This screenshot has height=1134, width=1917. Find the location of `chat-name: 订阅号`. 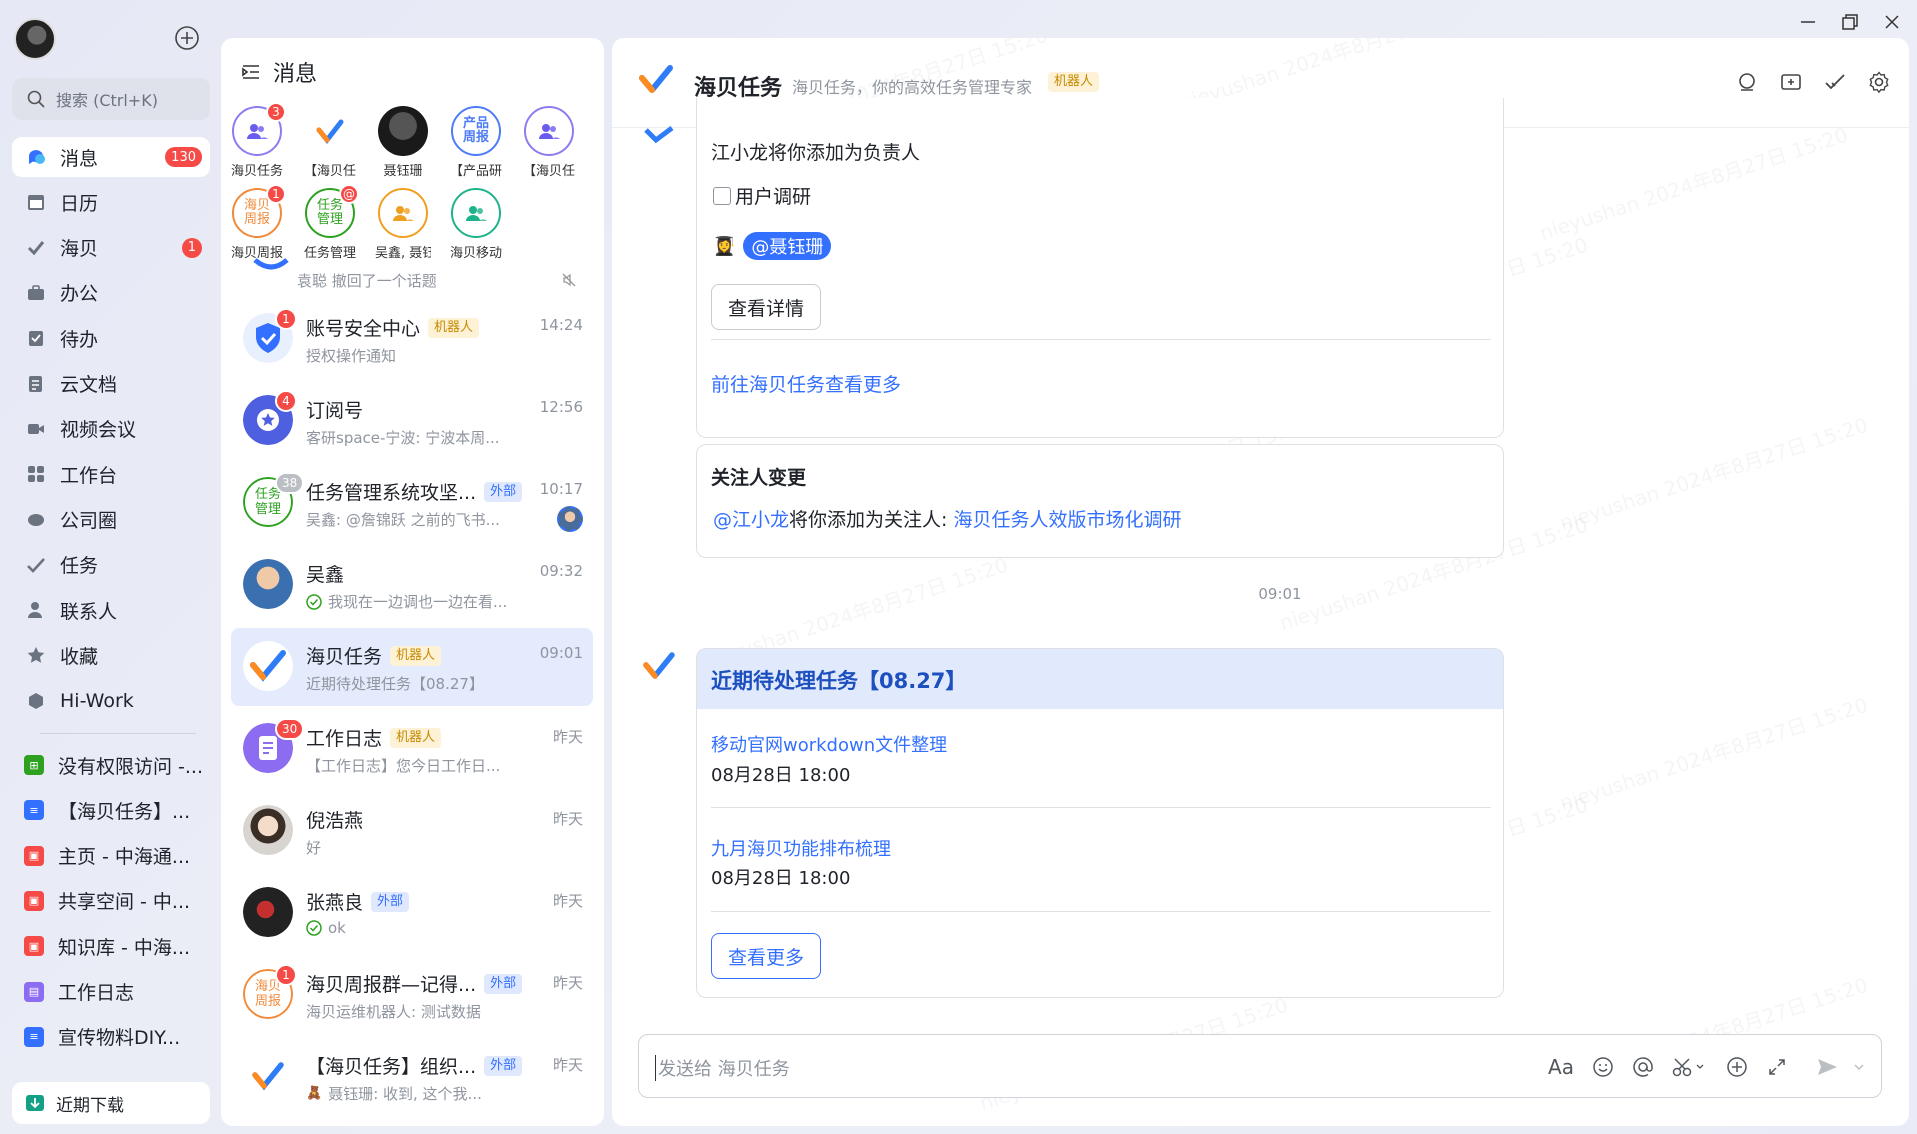

chat-name: 订阅号 is located at coordinates (335, 411).